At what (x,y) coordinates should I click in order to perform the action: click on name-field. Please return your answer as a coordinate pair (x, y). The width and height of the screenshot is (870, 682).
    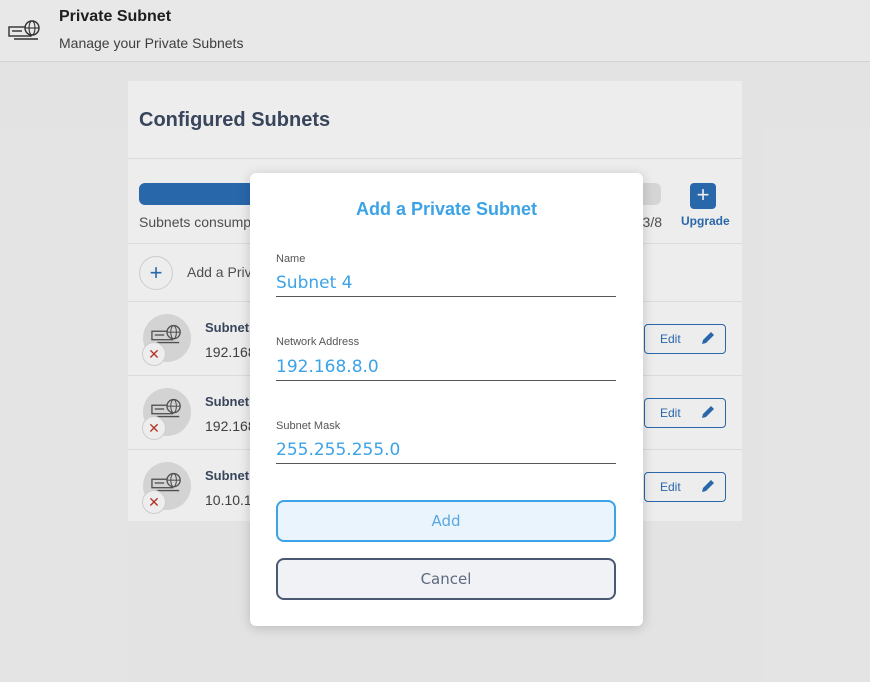
    Looking at the image, I should click on (446, 283).